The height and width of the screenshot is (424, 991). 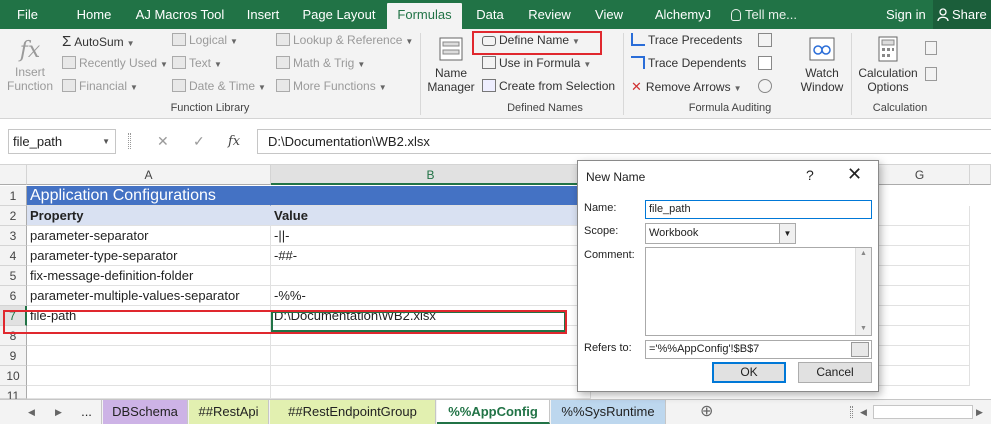 I want to click on financial-button: Financial ▼, so click(x=100, y=86).